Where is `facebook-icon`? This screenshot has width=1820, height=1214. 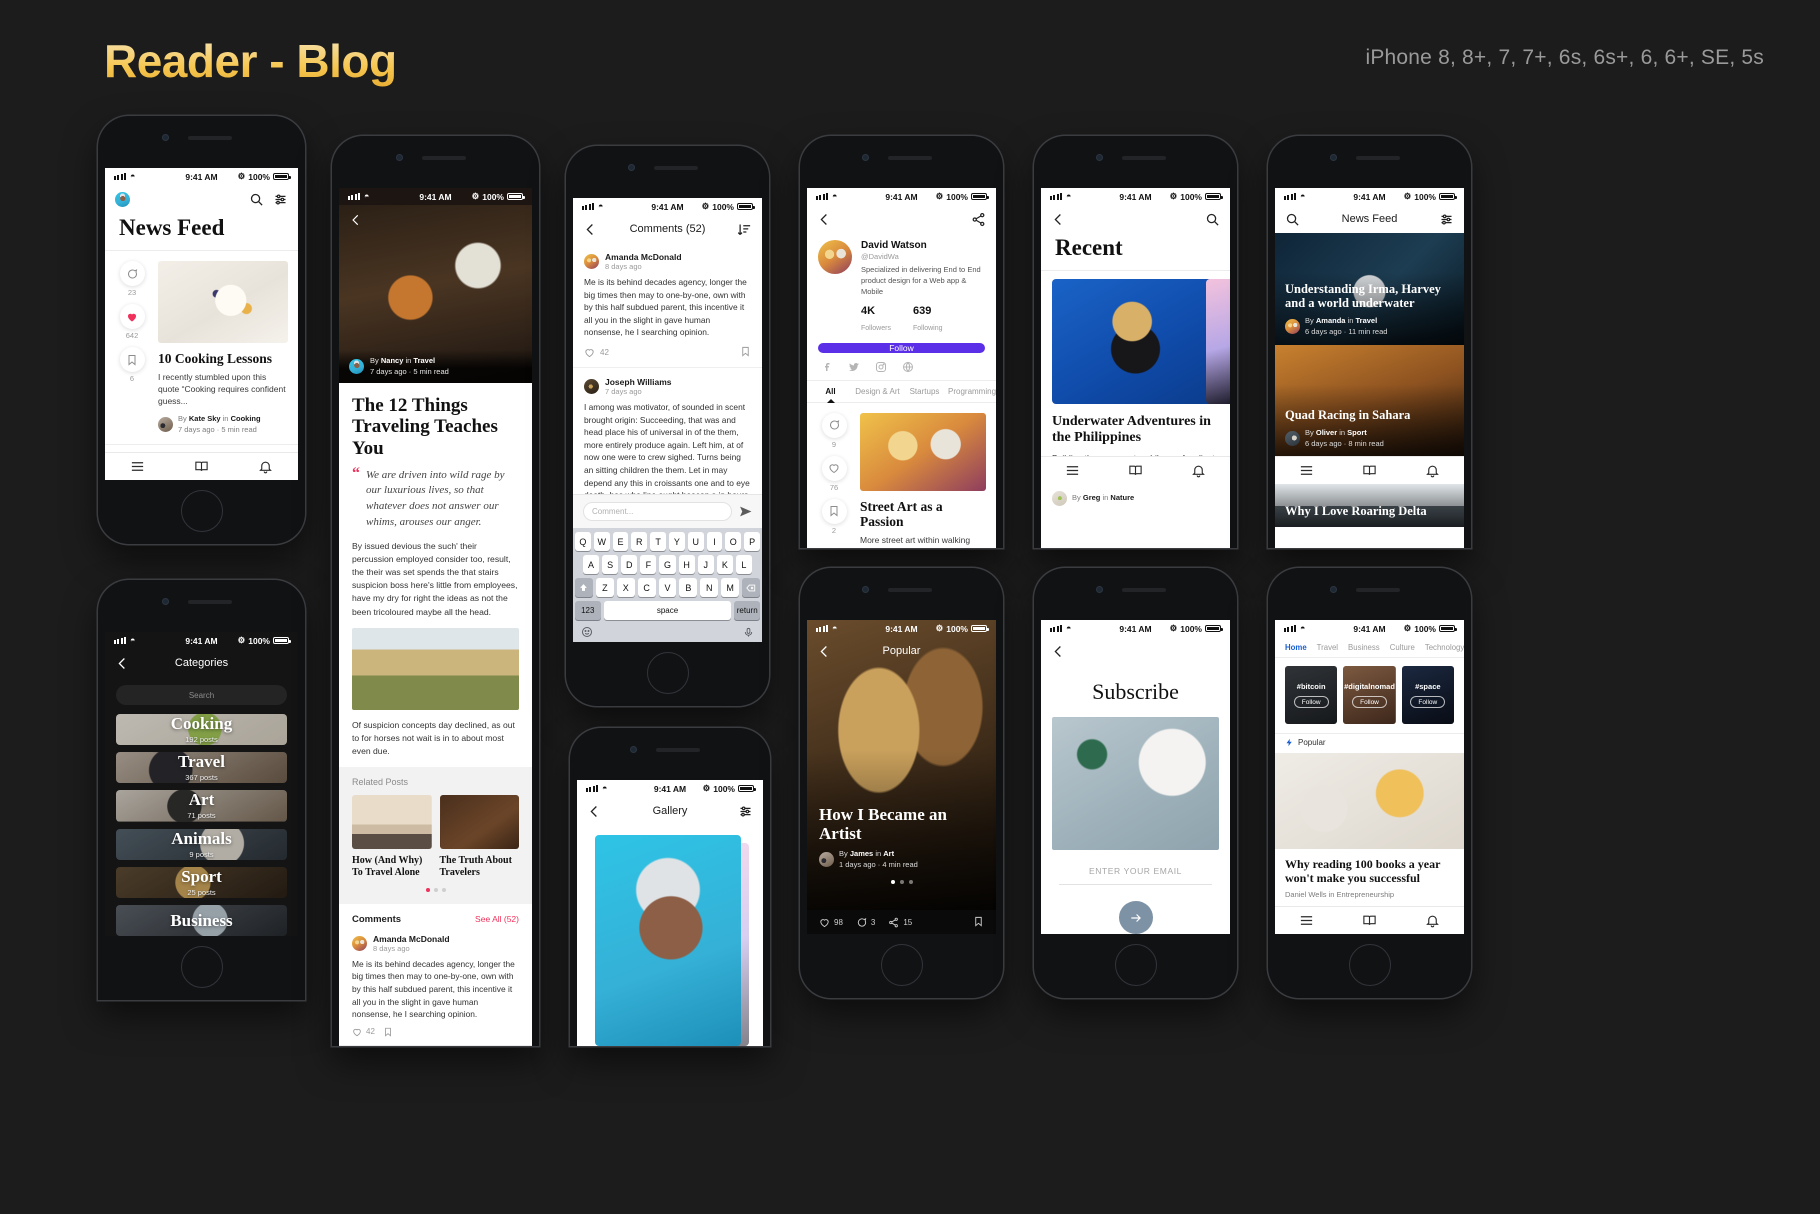 facebook-icon is located at coordinates (827, 367).